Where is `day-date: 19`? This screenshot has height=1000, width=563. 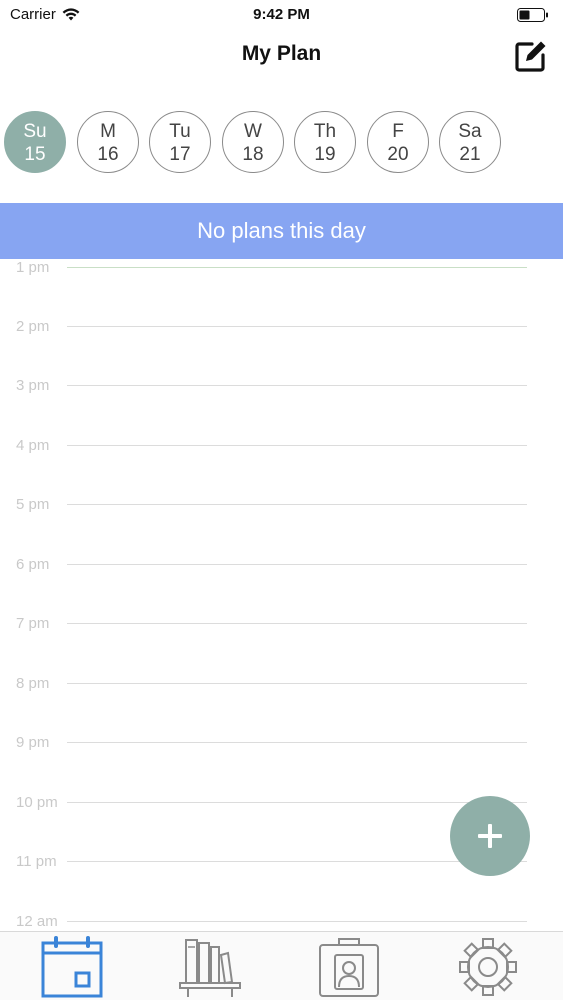
day-date: 19 is located at coordinates (325, 154).